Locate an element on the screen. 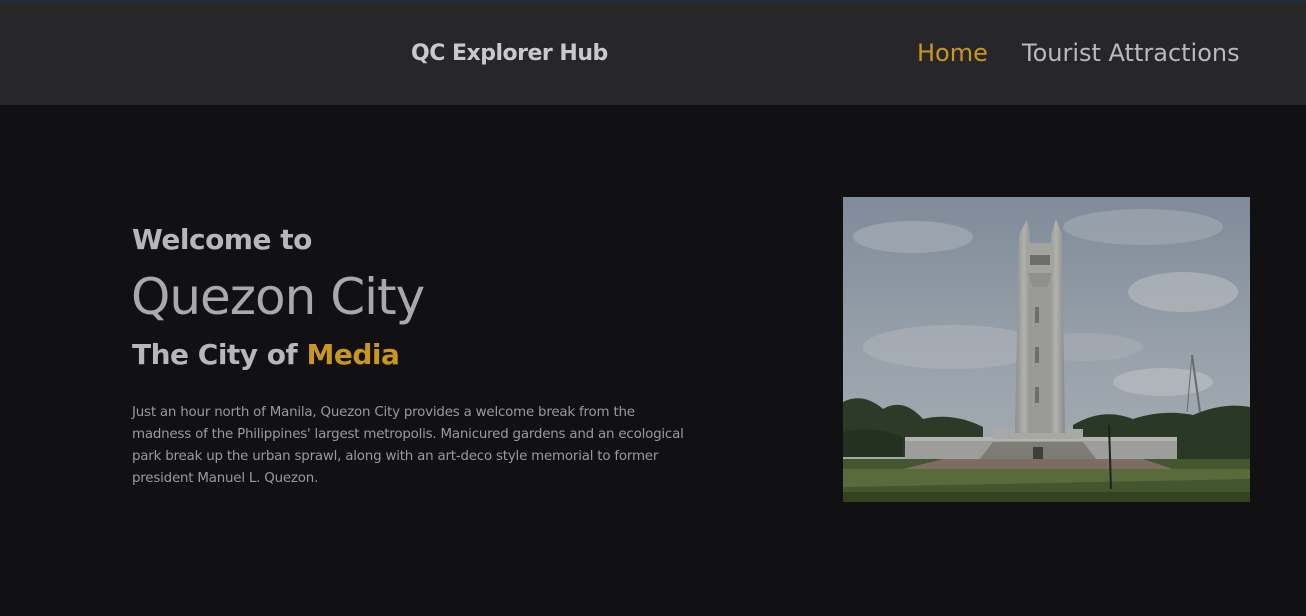  tagline-prefix: The City of is located at coordinates (215, 354).